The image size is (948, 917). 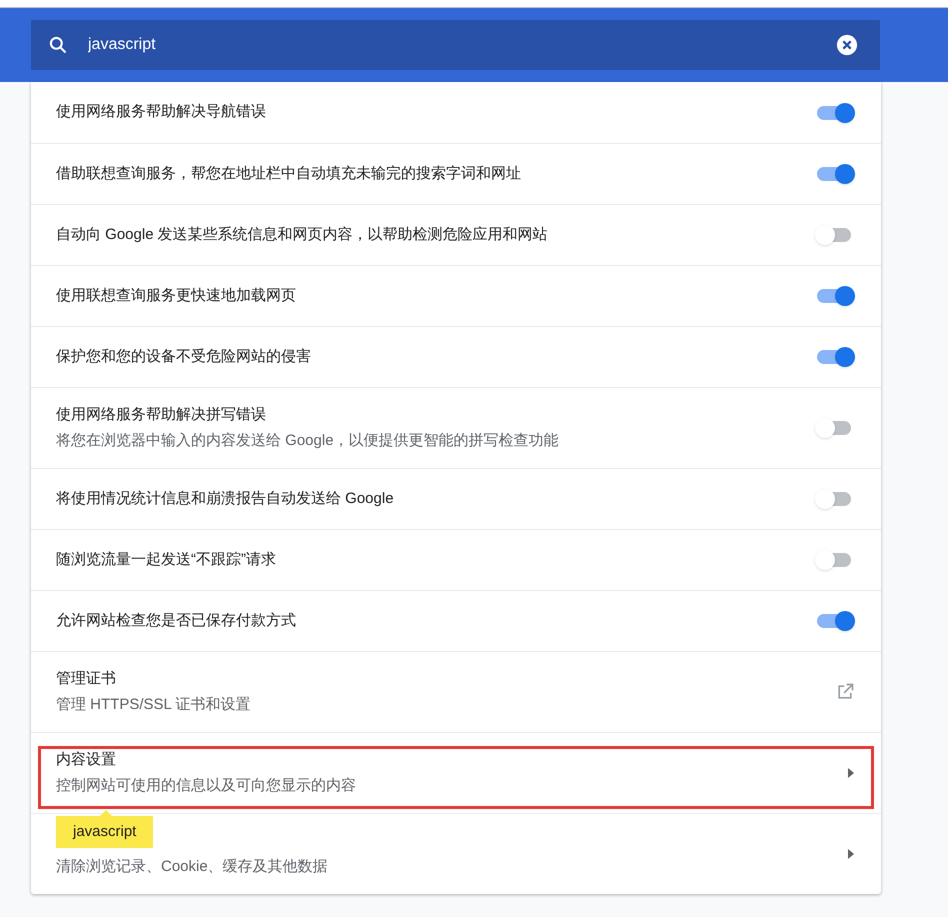 What do you see at coordinates (192, 866) in the screenshot?
I see `setting-description: 清除浏览记录、Cookie、缓存及其他数据` at bounding box center [192, 866].